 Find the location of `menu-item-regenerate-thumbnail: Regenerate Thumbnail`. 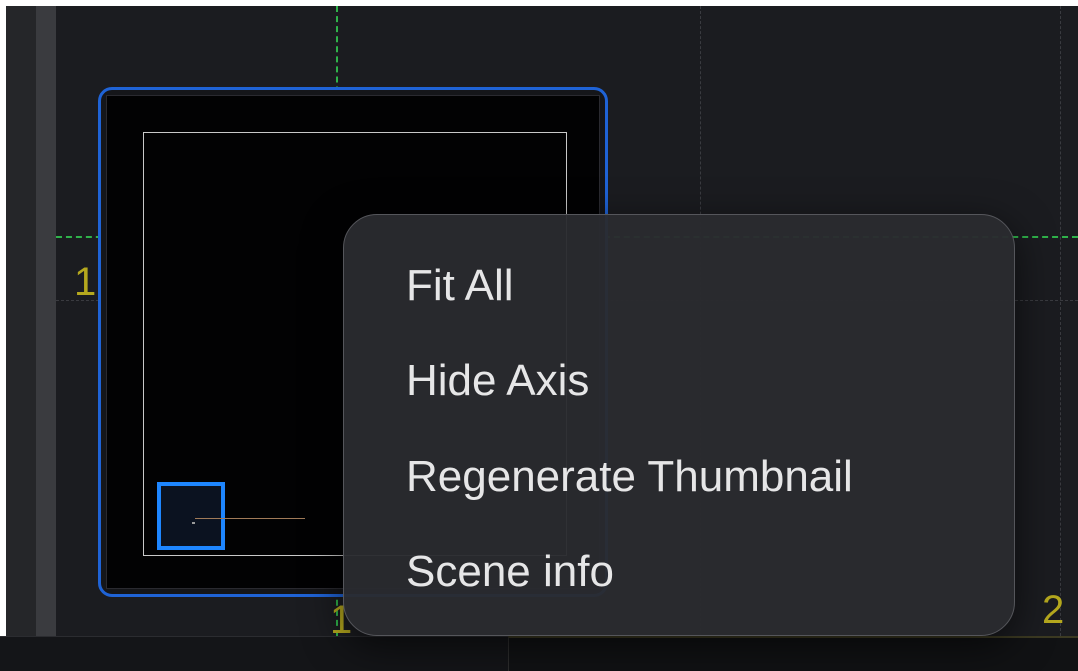

menu-item-regenerate-thumbnail: Regenerate Thumbnail is located at coordinates (679, 477).